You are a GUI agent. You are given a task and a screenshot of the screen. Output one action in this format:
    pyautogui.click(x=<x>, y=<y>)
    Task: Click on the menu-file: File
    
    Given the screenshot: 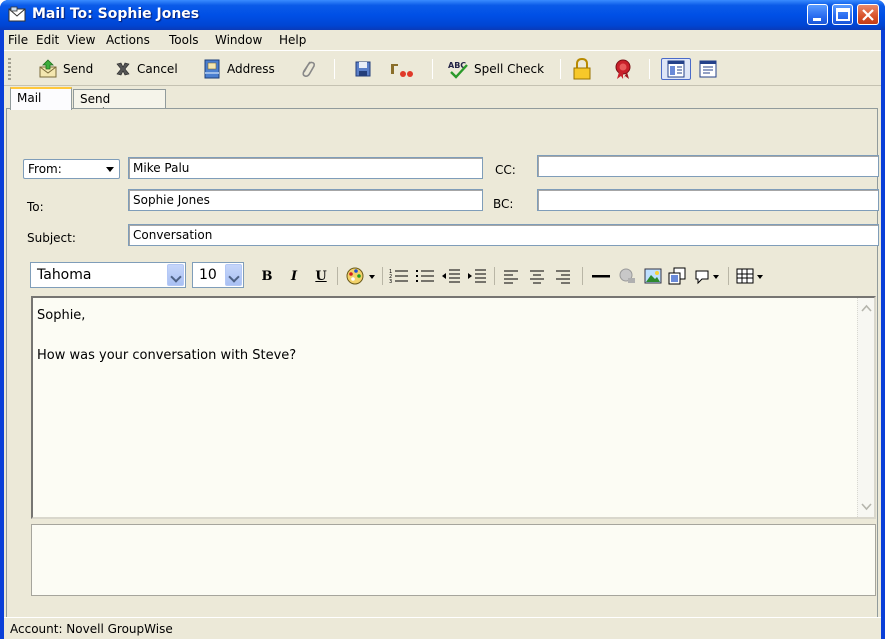 What is the action you would take?
    pyautogui.click(x=18, y=40)
    